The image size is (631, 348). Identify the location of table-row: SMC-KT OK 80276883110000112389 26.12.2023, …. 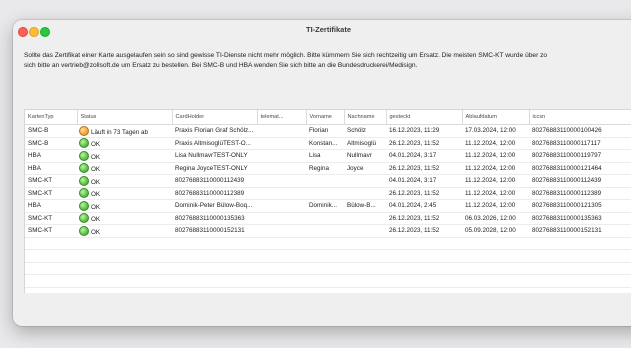
(328, 193).